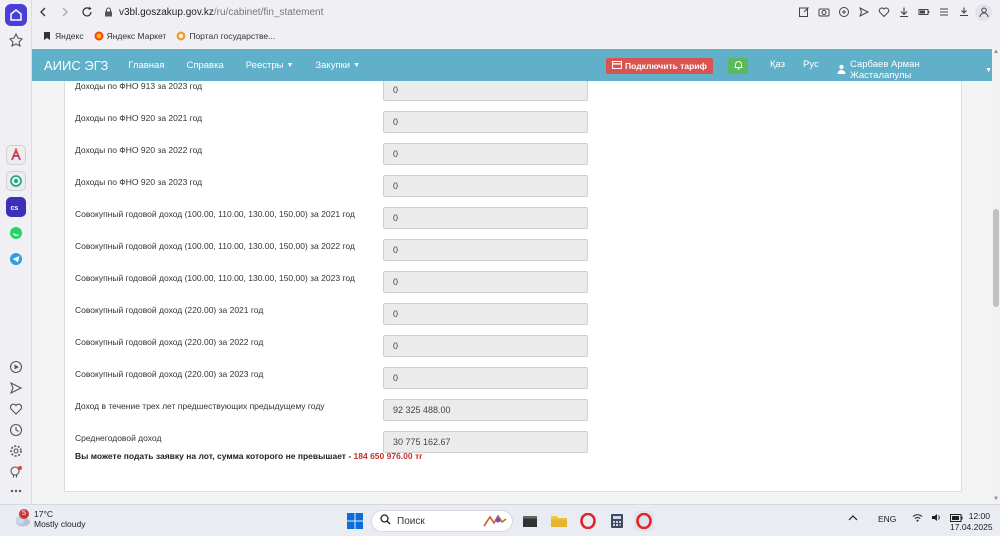 This screenshot has width=1000, height=536. What do you see at coordinates (118, 438) in the screenshot?
I see `field-label: Среднегодовой доход` at bounding box center [118, 438].